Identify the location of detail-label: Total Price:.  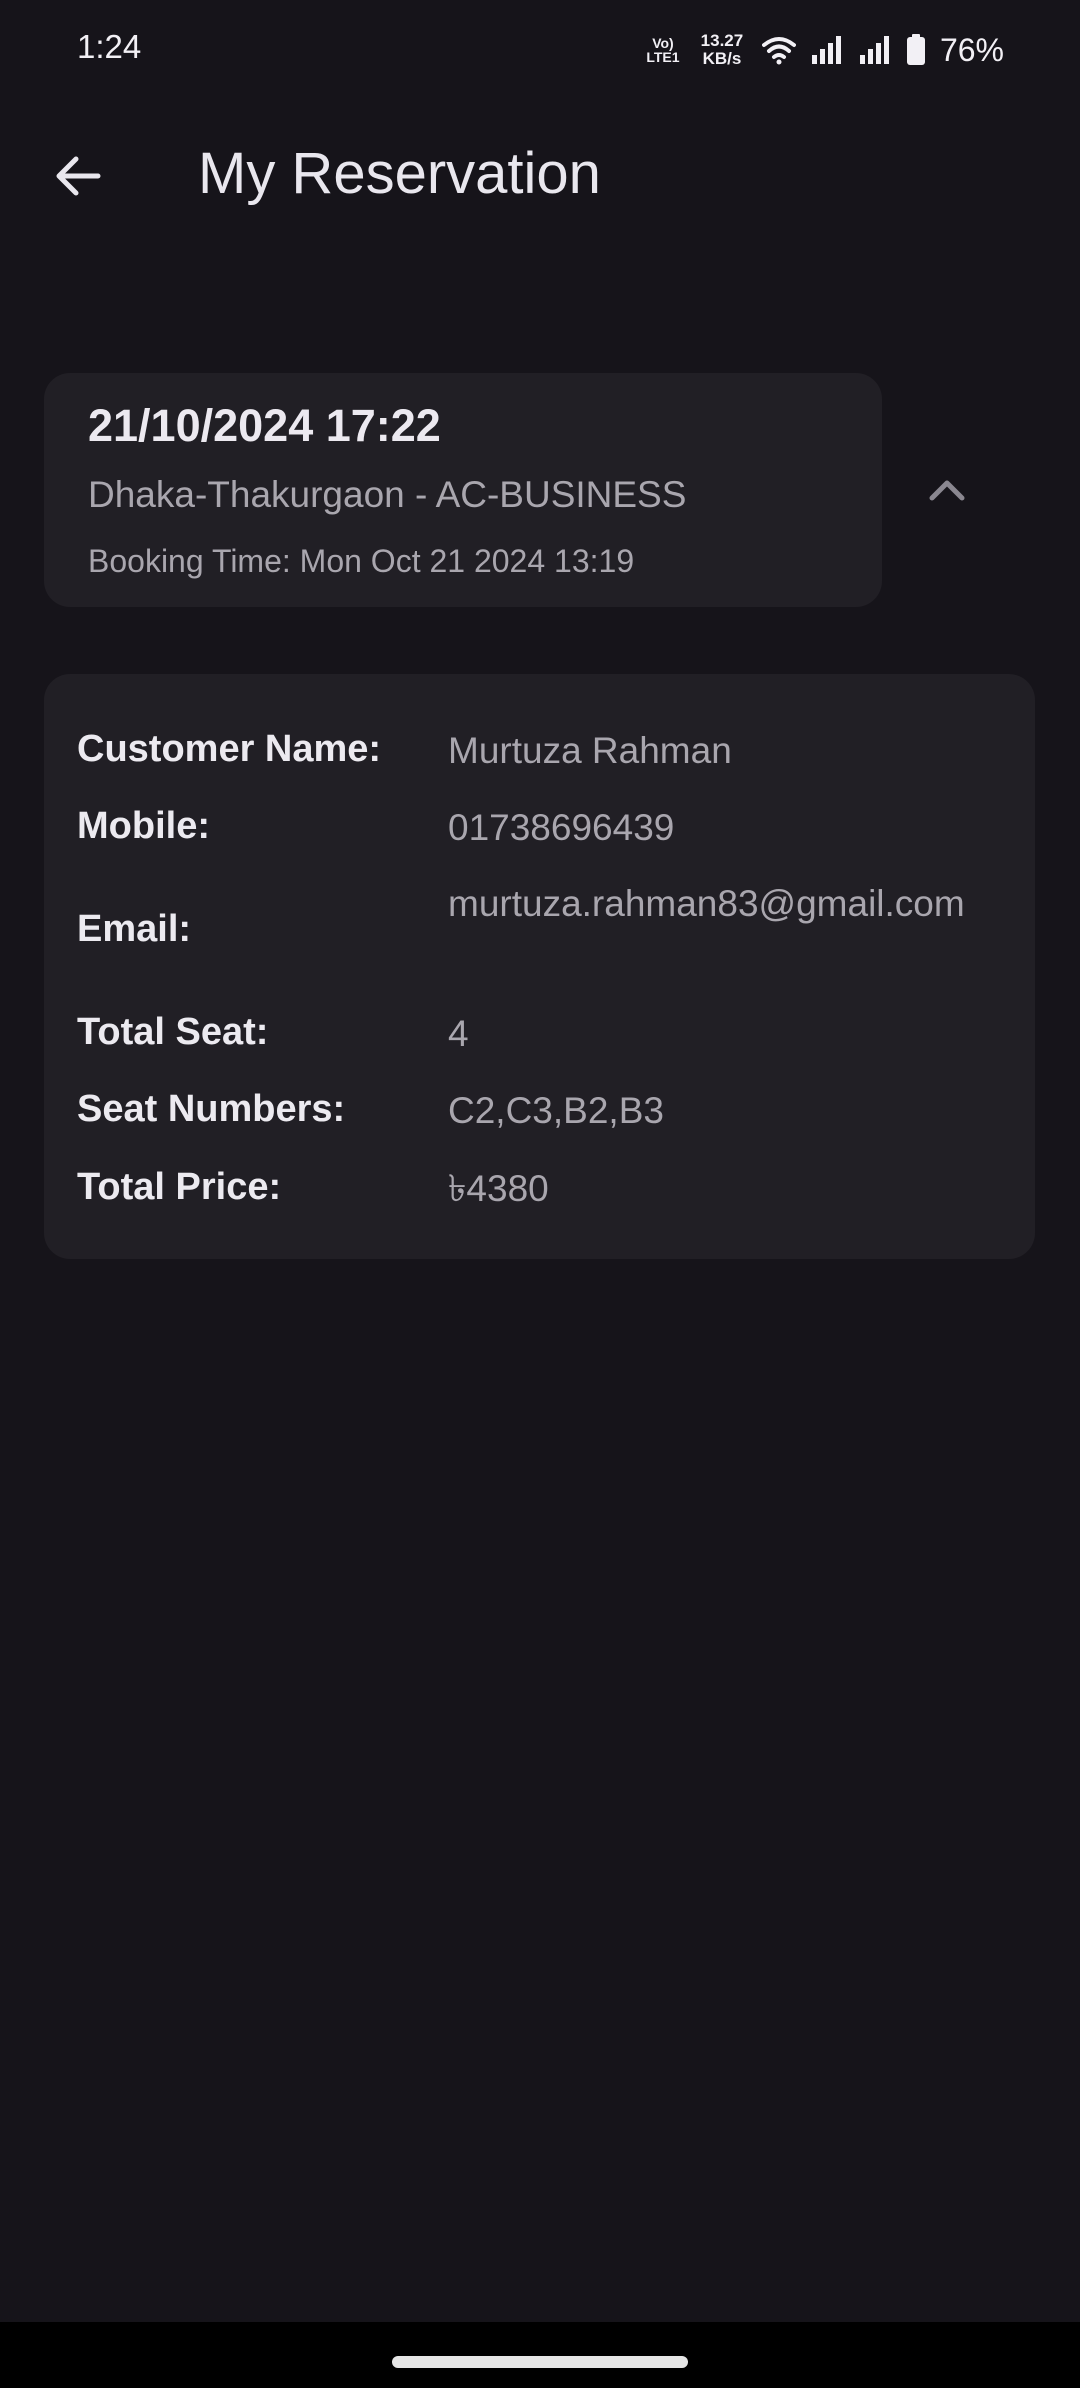
(179, 1187).